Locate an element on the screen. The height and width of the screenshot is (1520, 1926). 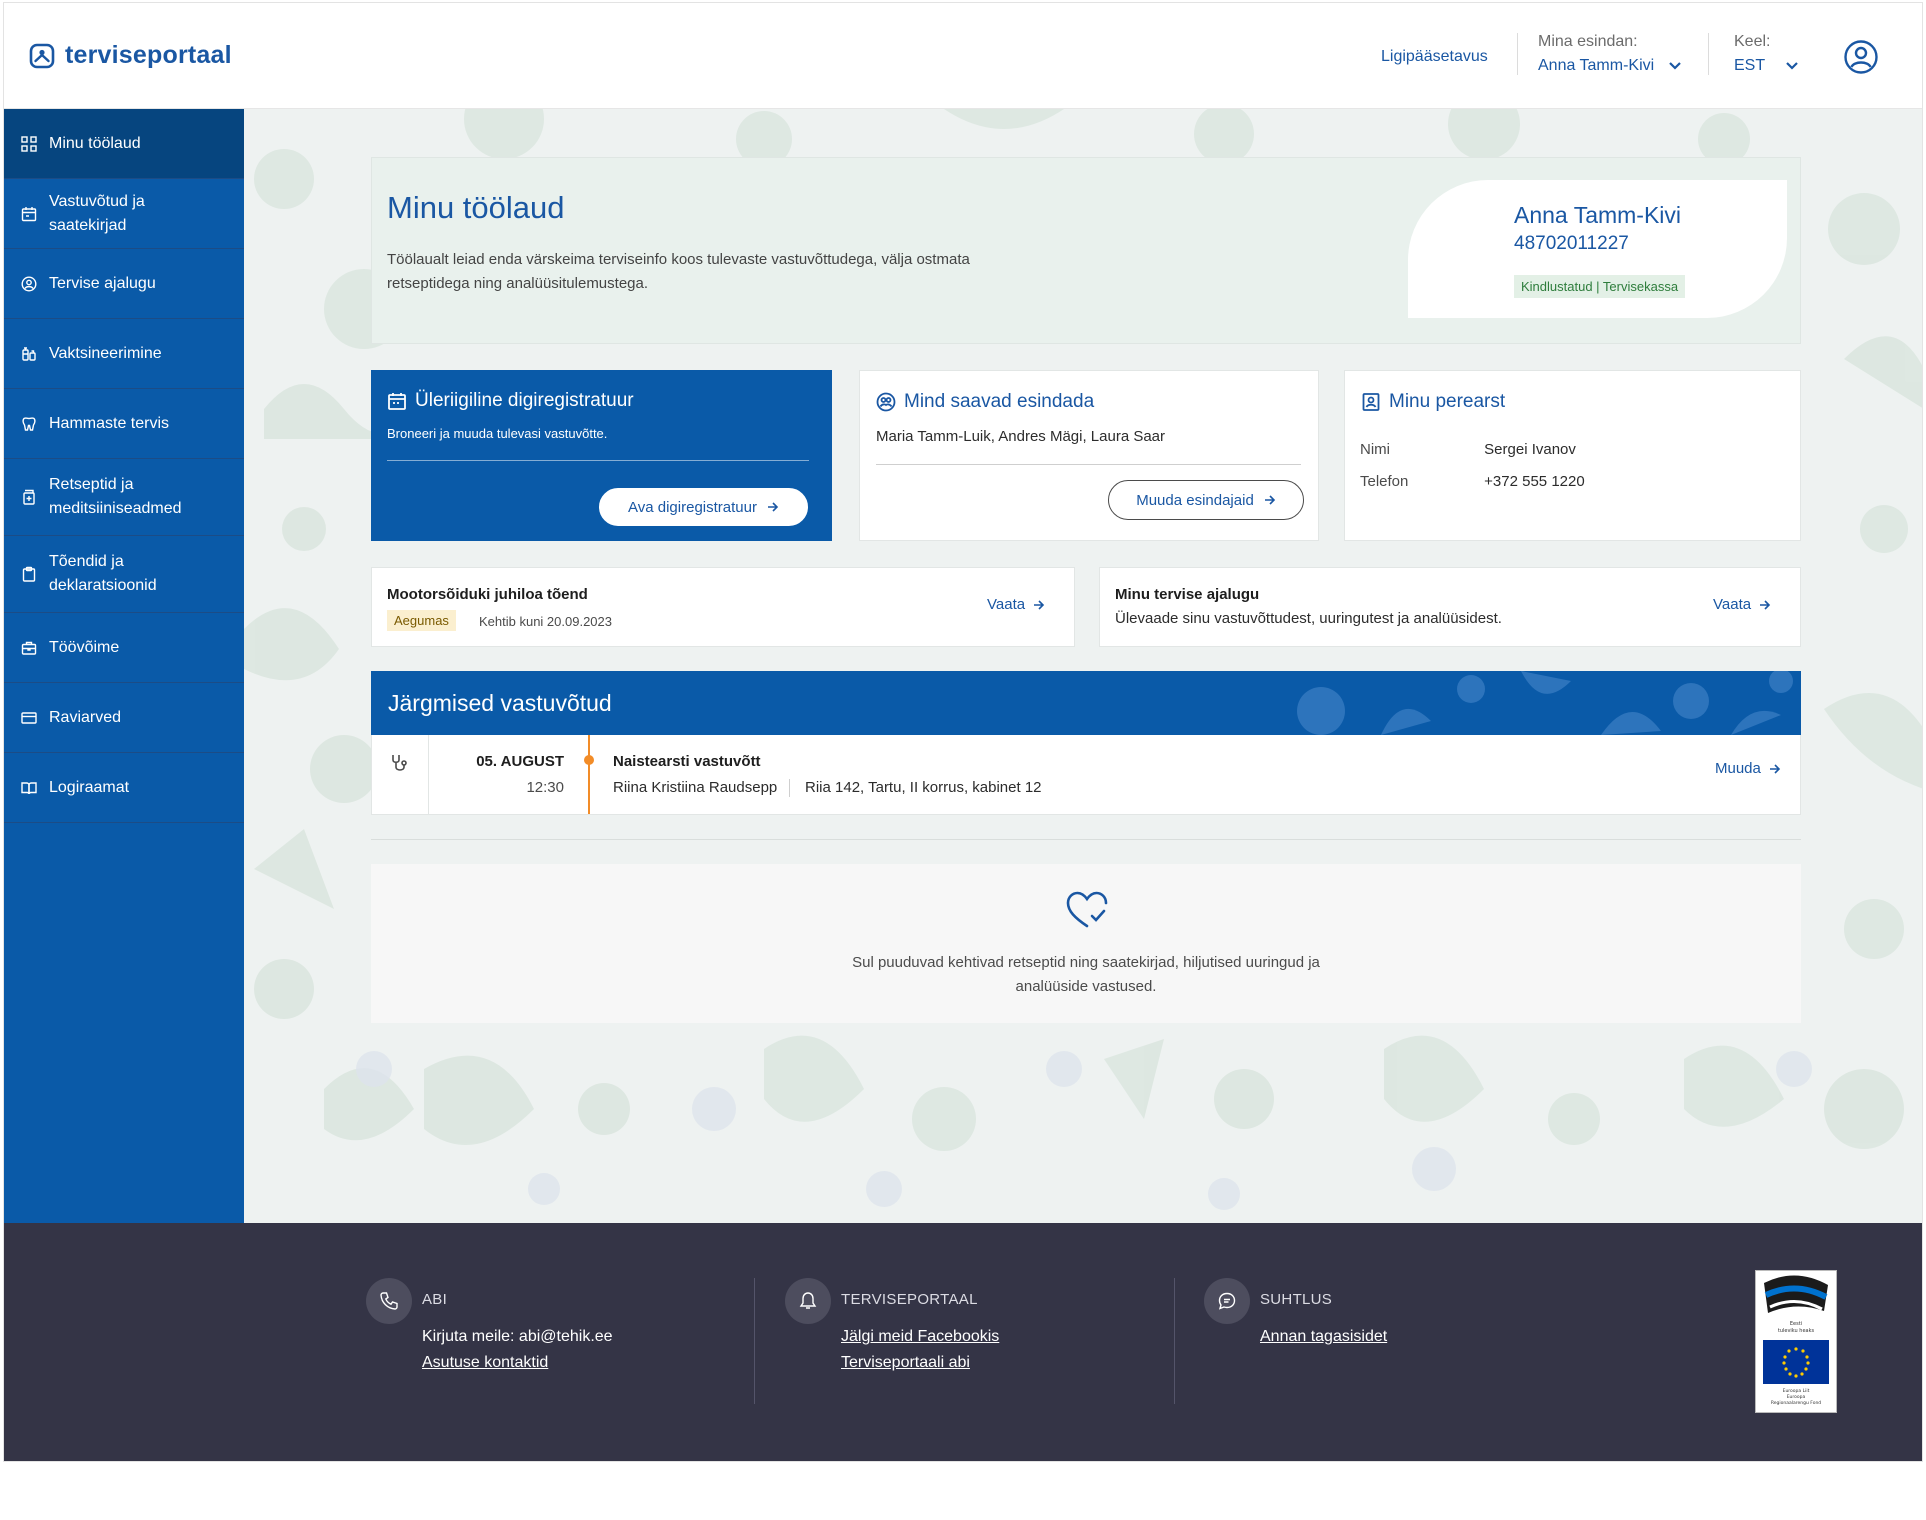
book-icon is located at coordinates (29, 787).